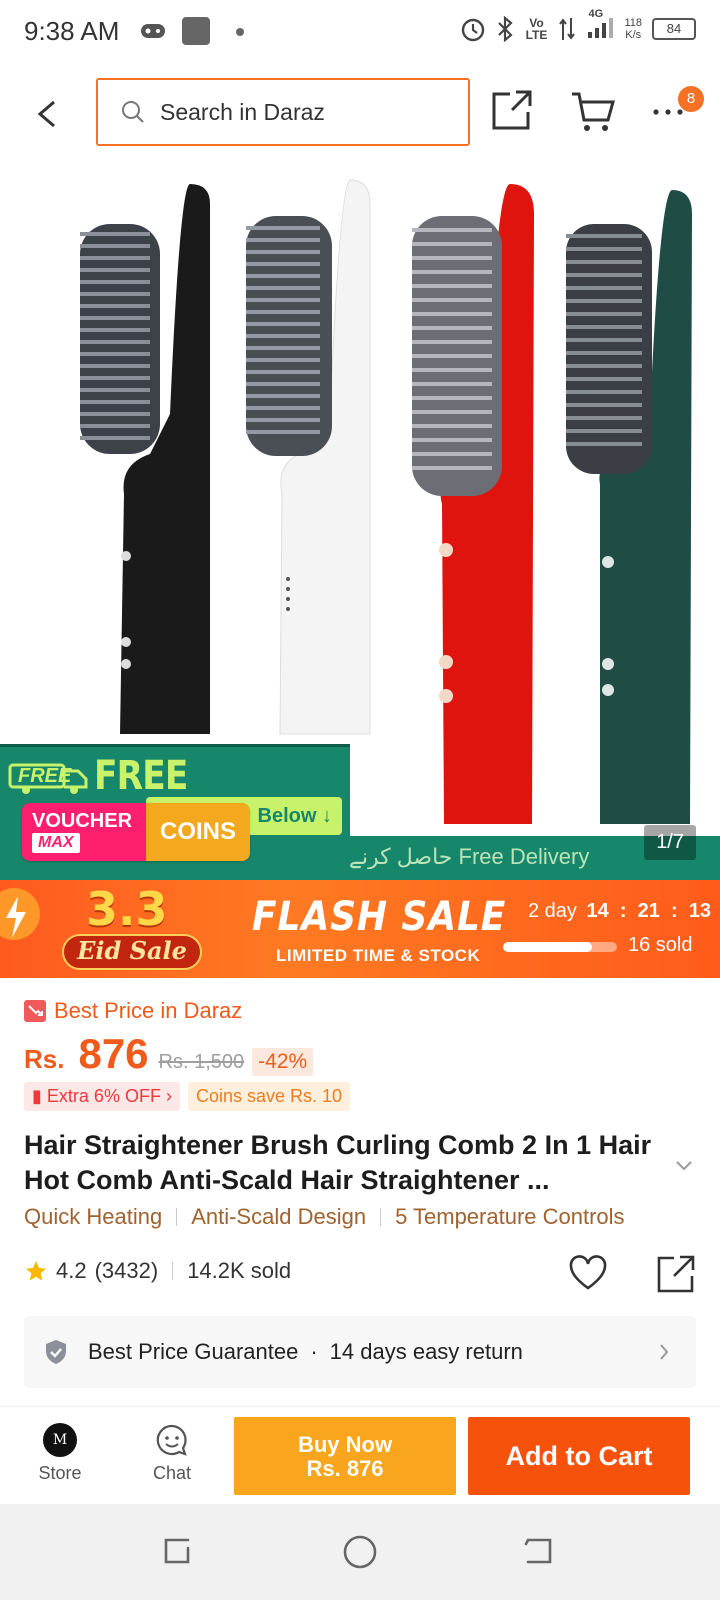  I want to click on rating-value: 4.2, so click(71, 1270).